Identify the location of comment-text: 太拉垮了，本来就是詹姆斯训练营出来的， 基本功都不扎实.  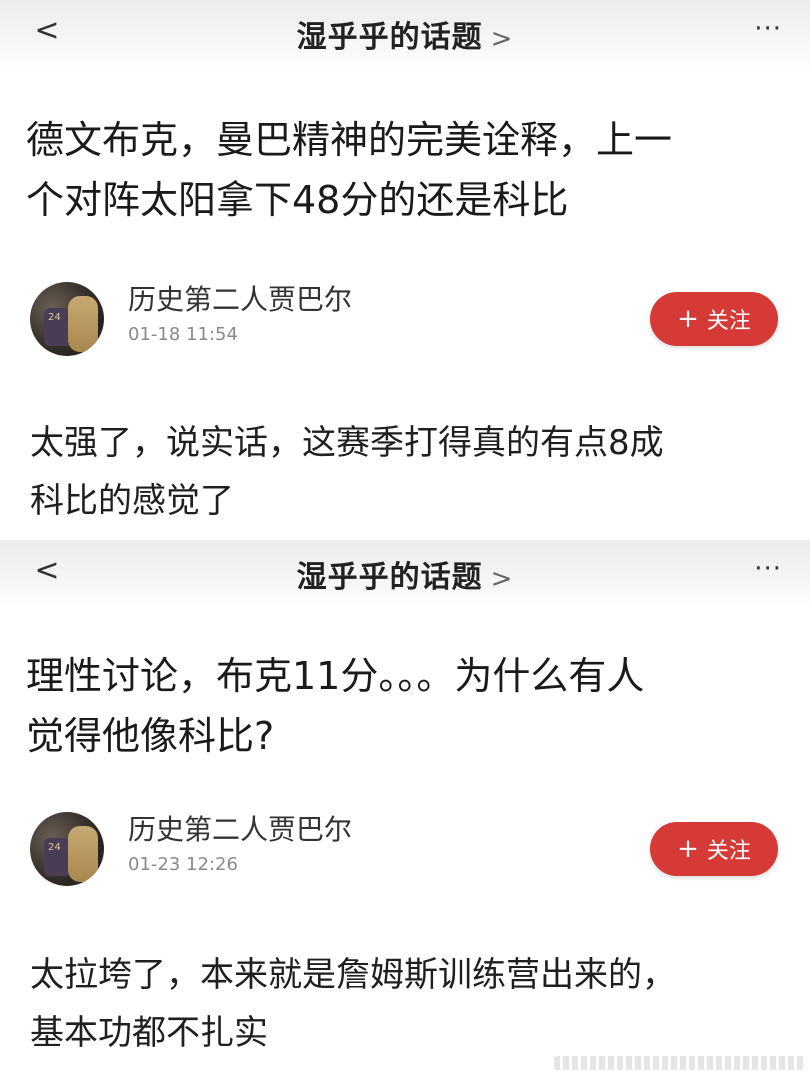
(410, 1004).